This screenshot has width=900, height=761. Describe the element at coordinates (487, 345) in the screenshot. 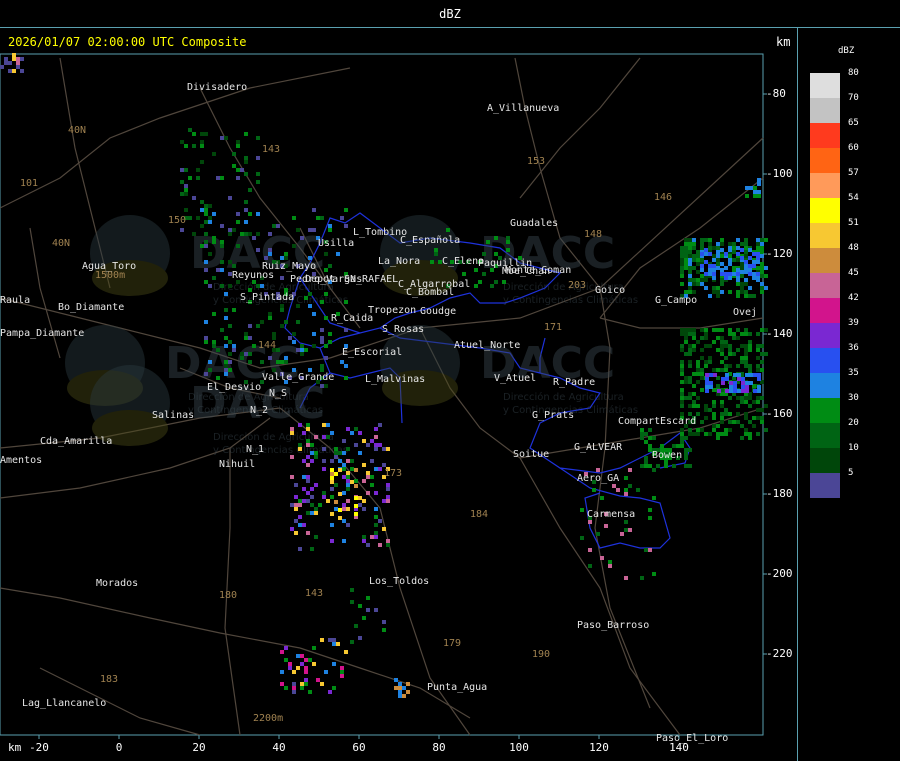

I see `place-label: Atuel_Norte` at that location.